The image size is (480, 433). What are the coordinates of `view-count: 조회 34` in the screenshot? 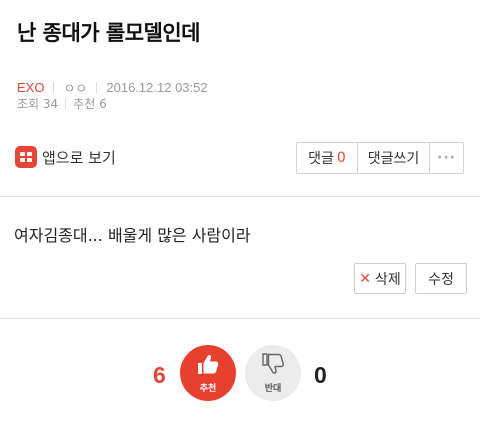 It's located at (38, 104).